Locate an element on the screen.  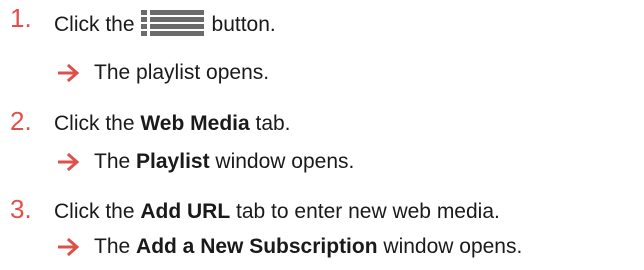
step-3-result-after: window opens. is located at coordinates (450, 246).